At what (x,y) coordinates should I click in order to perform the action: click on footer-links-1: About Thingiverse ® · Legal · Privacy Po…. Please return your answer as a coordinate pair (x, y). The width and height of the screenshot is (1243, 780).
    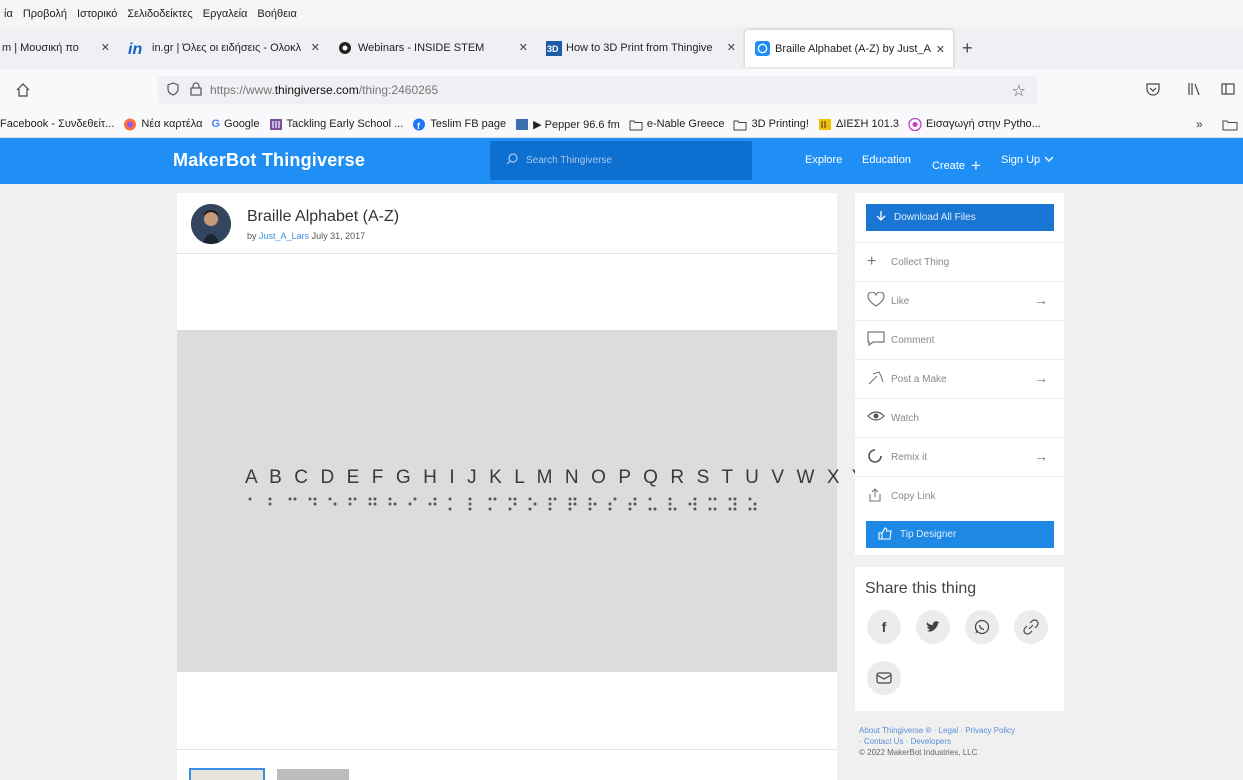
    Looking at the image, I should click on (961, 730).